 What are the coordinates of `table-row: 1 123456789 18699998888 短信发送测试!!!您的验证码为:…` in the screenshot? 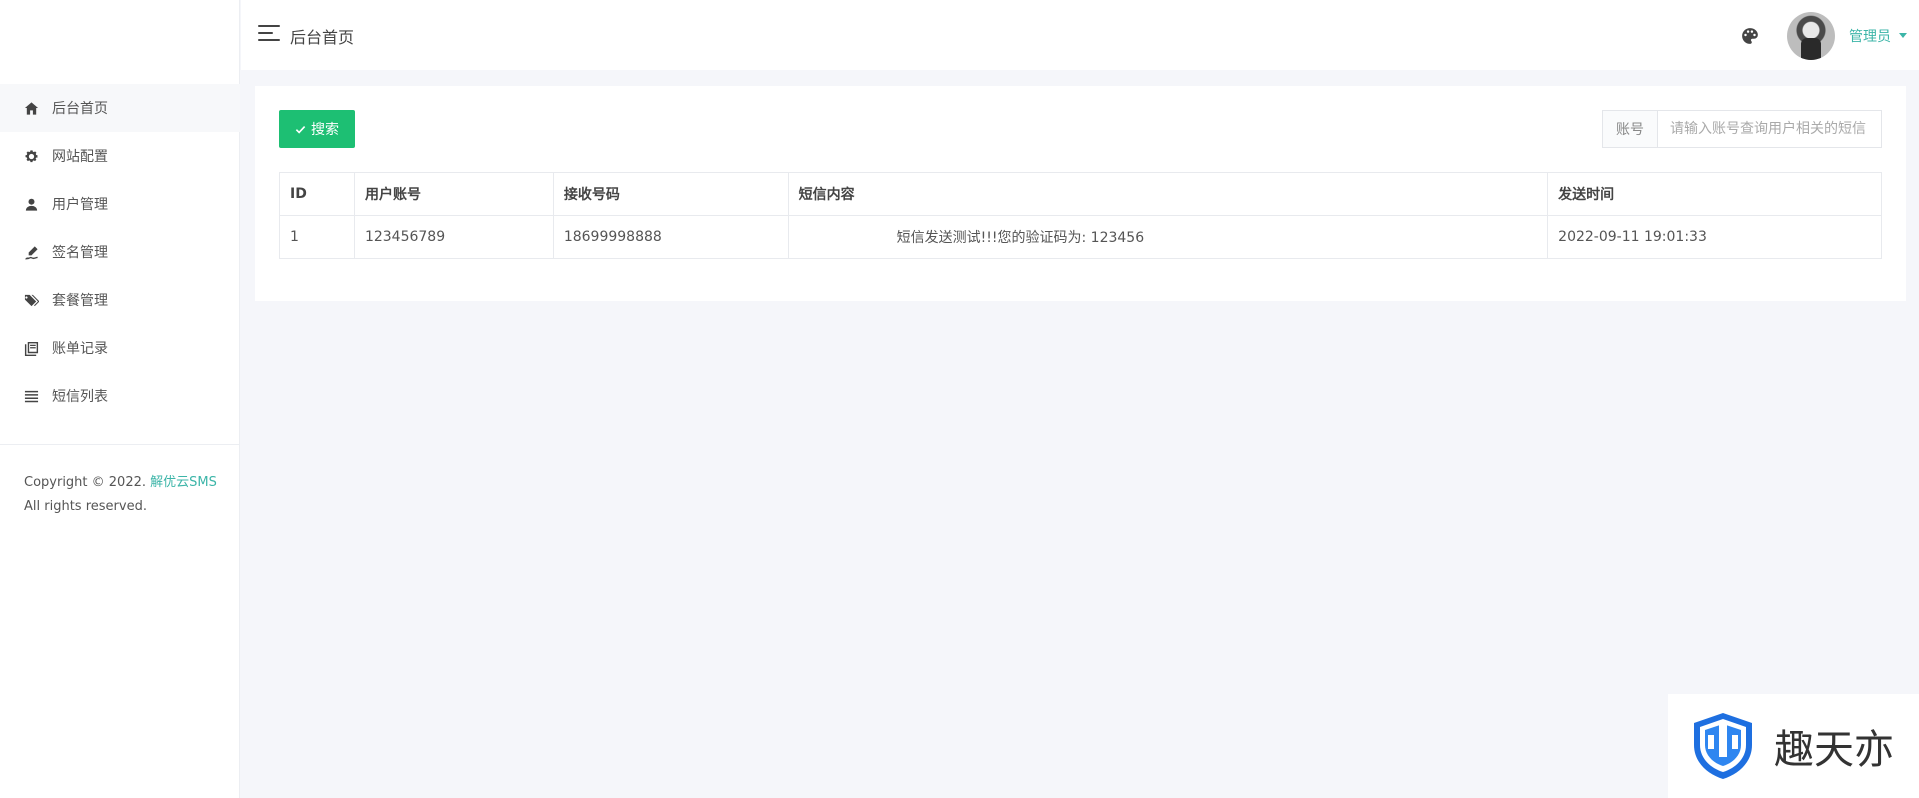 It's located at (1080, 237).